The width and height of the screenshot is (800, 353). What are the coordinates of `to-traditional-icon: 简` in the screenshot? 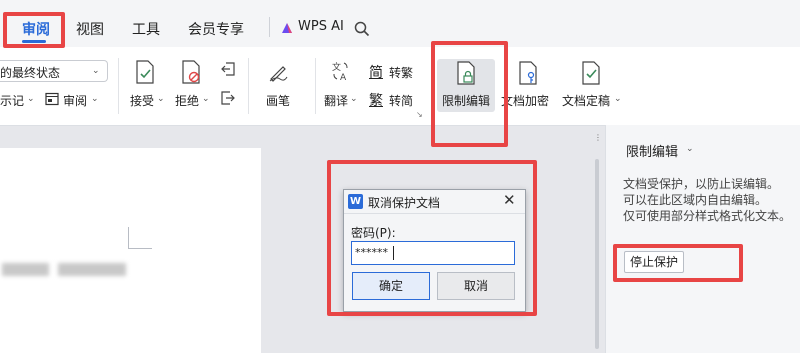 It's located at (376, 72).